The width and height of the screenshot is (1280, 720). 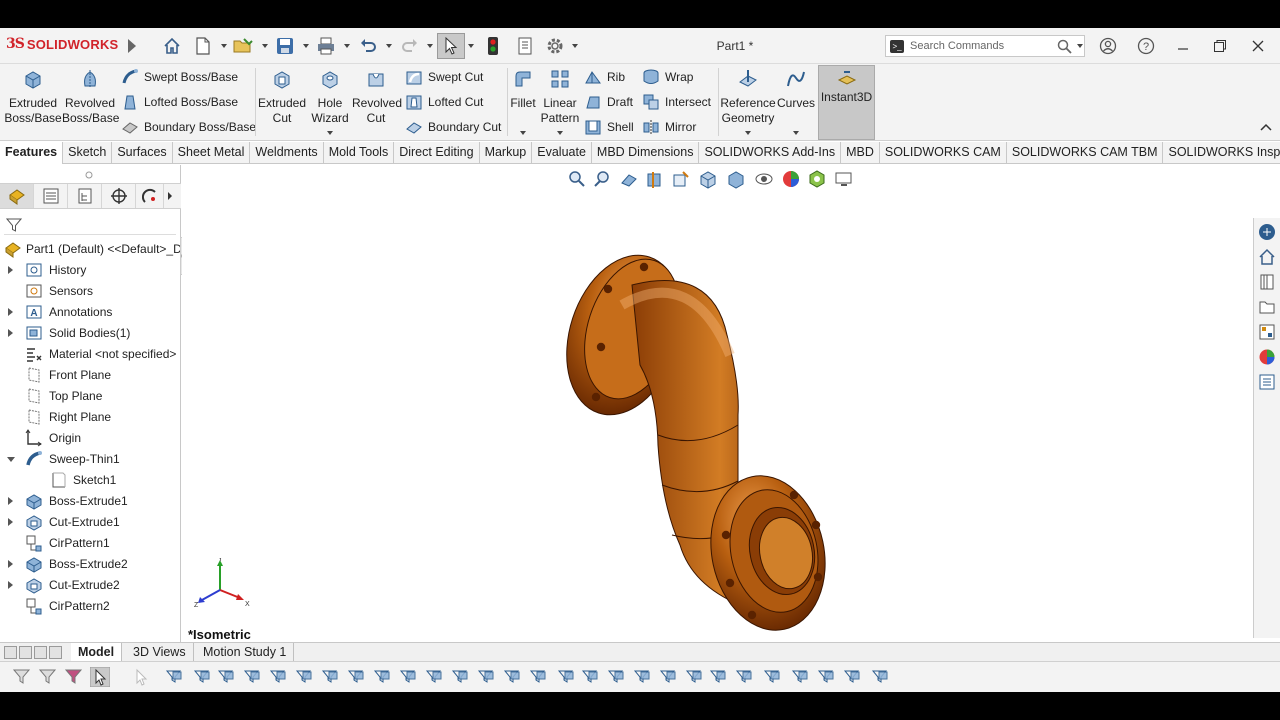 What do you see at coordinates (694, 677) in the screenshot?
I see `filter-blocks-icon` at bounding box center [694, 677].